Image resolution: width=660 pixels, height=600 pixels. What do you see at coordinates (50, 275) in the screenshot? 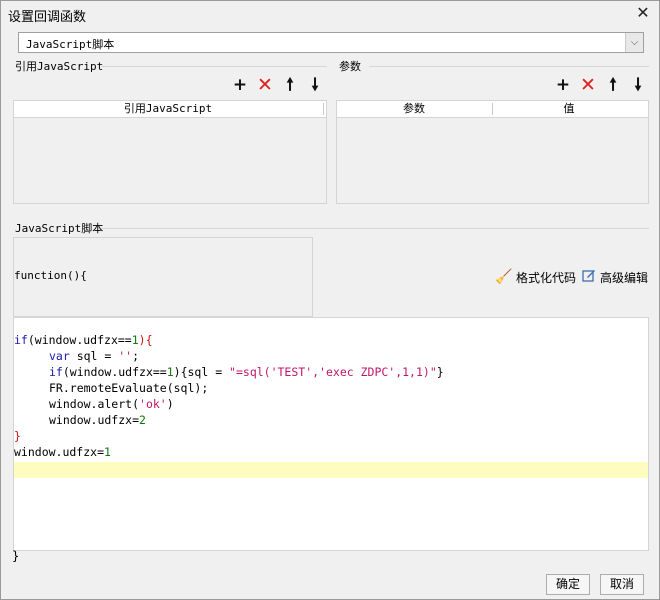
I see `function-header: function(){` at bounding box center [50, 275].